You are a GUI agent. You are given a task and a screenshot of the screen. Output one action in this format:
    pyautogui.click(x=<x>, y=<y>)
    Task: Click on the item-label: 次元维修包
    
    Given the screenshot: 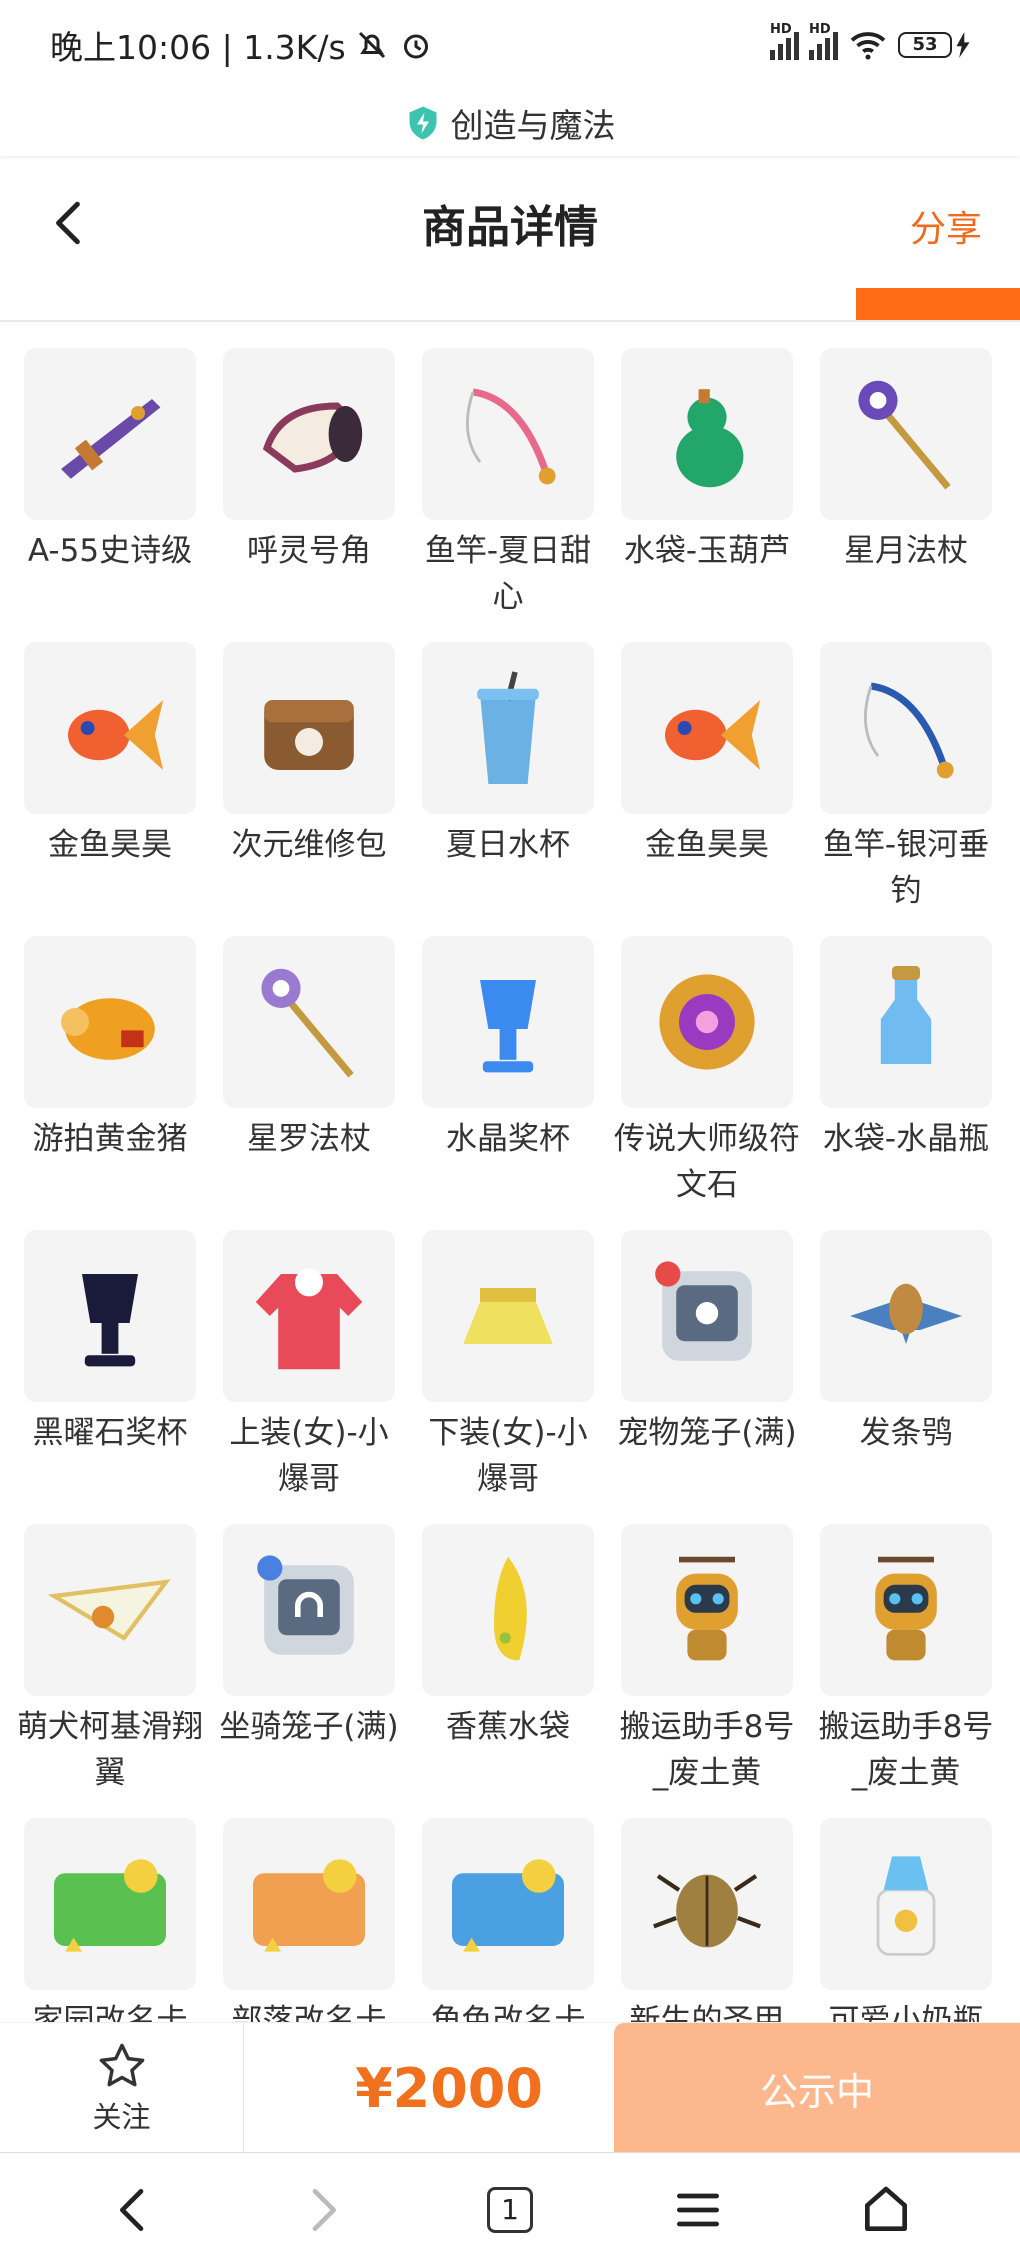 What is the action you would take?
    pyautogui.click(x=309, y=845)
    